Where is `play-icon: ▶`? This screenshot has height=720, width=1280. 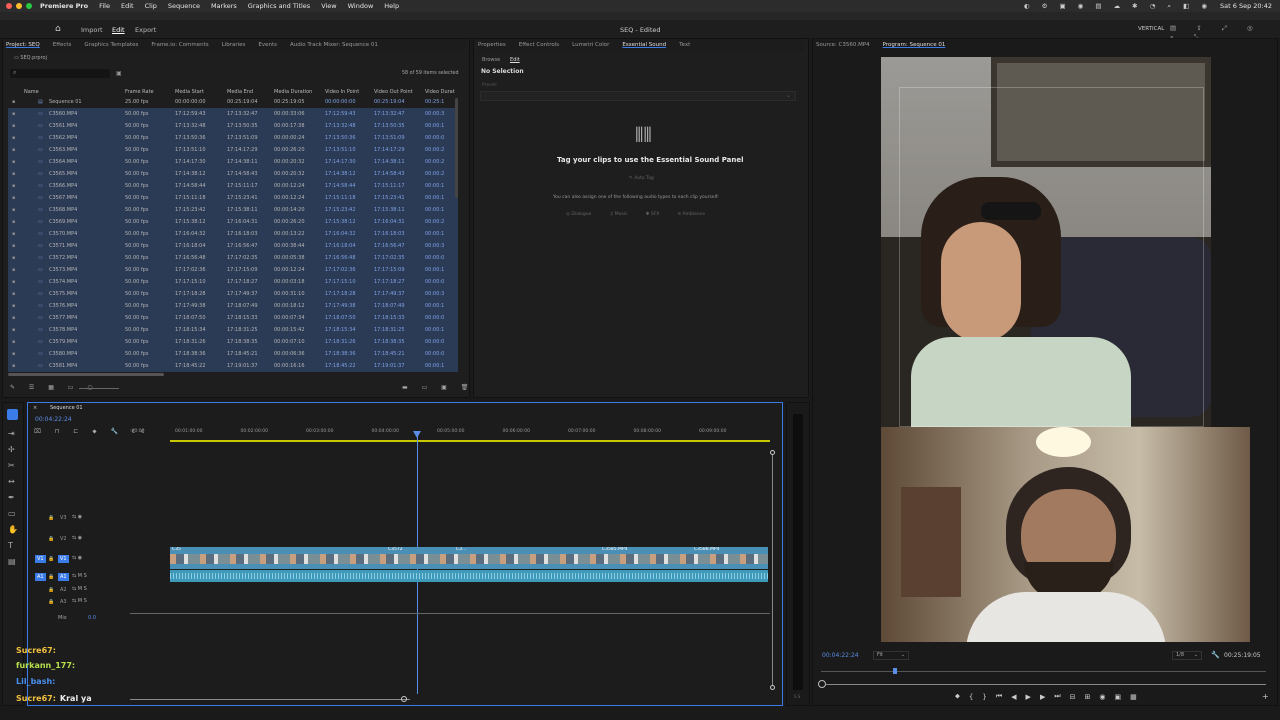
play-icon: ▶ is located at coordinates (1028, 697).